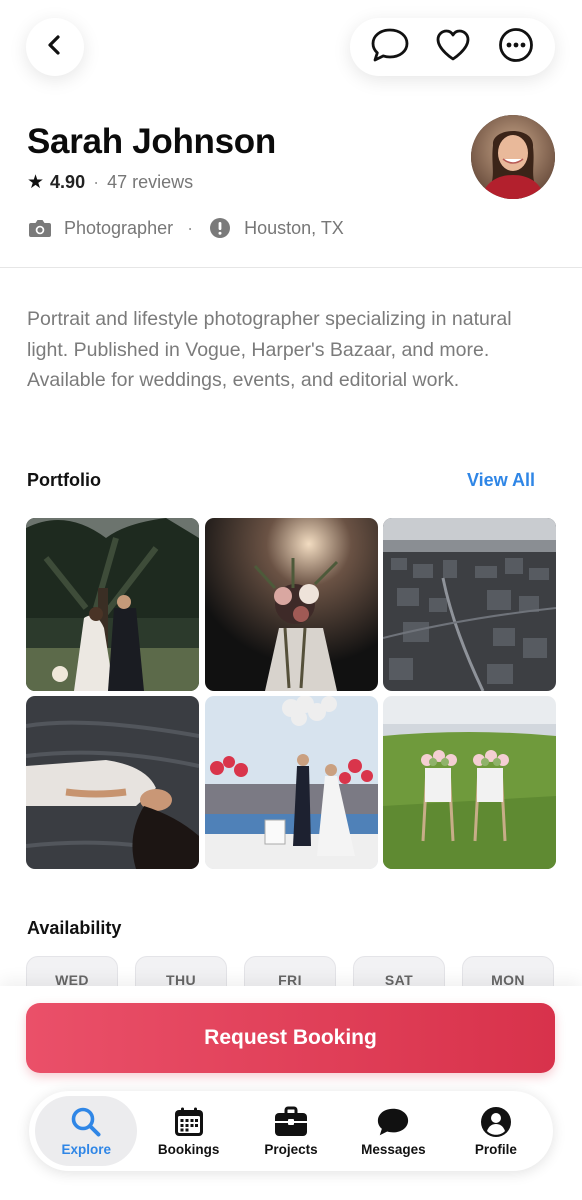 This screenshot has height=1200, width=582. What do you see at coordinates (64, 480) in the screenshot?
I see `portfolio-heading: Portfolio` at bounding box center [64, 480].